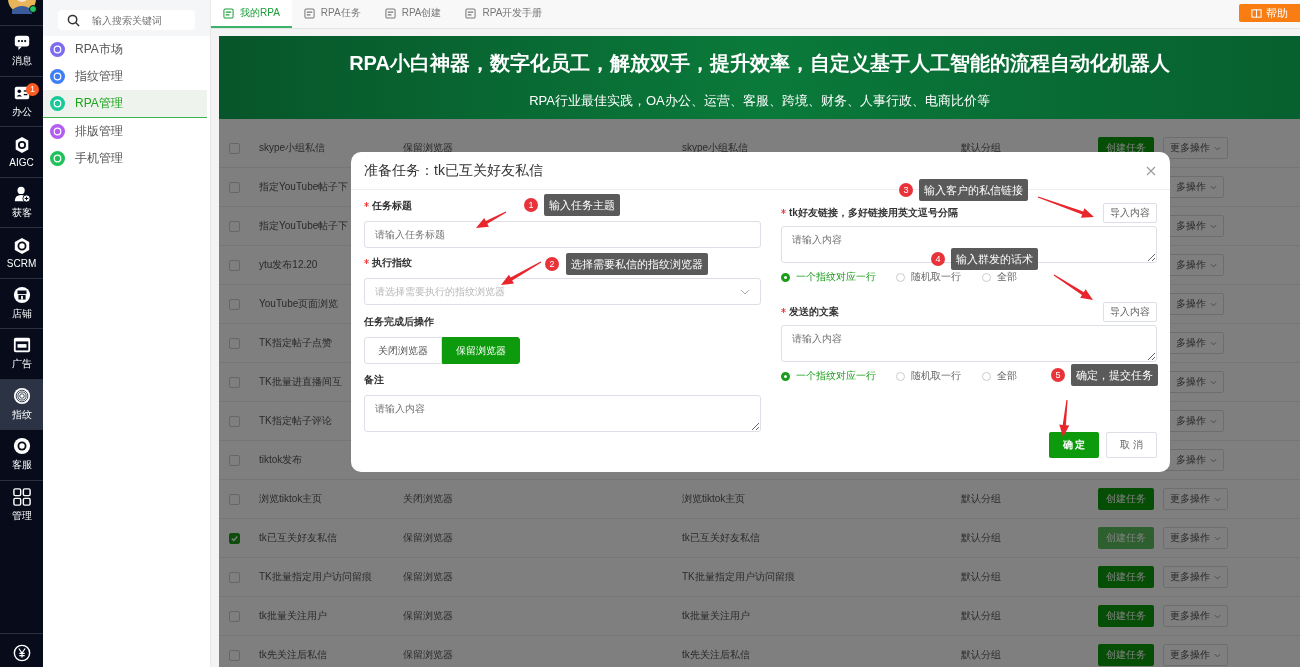 Image resolution: width=1300 pixels, height=667 pixels. What do you see at coordinates (73, 20) in the screenshot?
I see `search-icon` at bounding box center [73, 20].